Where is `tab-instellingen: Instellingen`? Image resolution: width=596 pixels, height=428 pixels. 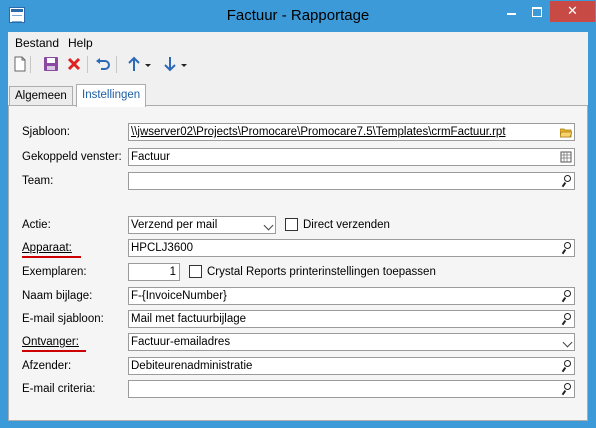 tab-instellingen: Instellingen is located at coordinates (111, 95).